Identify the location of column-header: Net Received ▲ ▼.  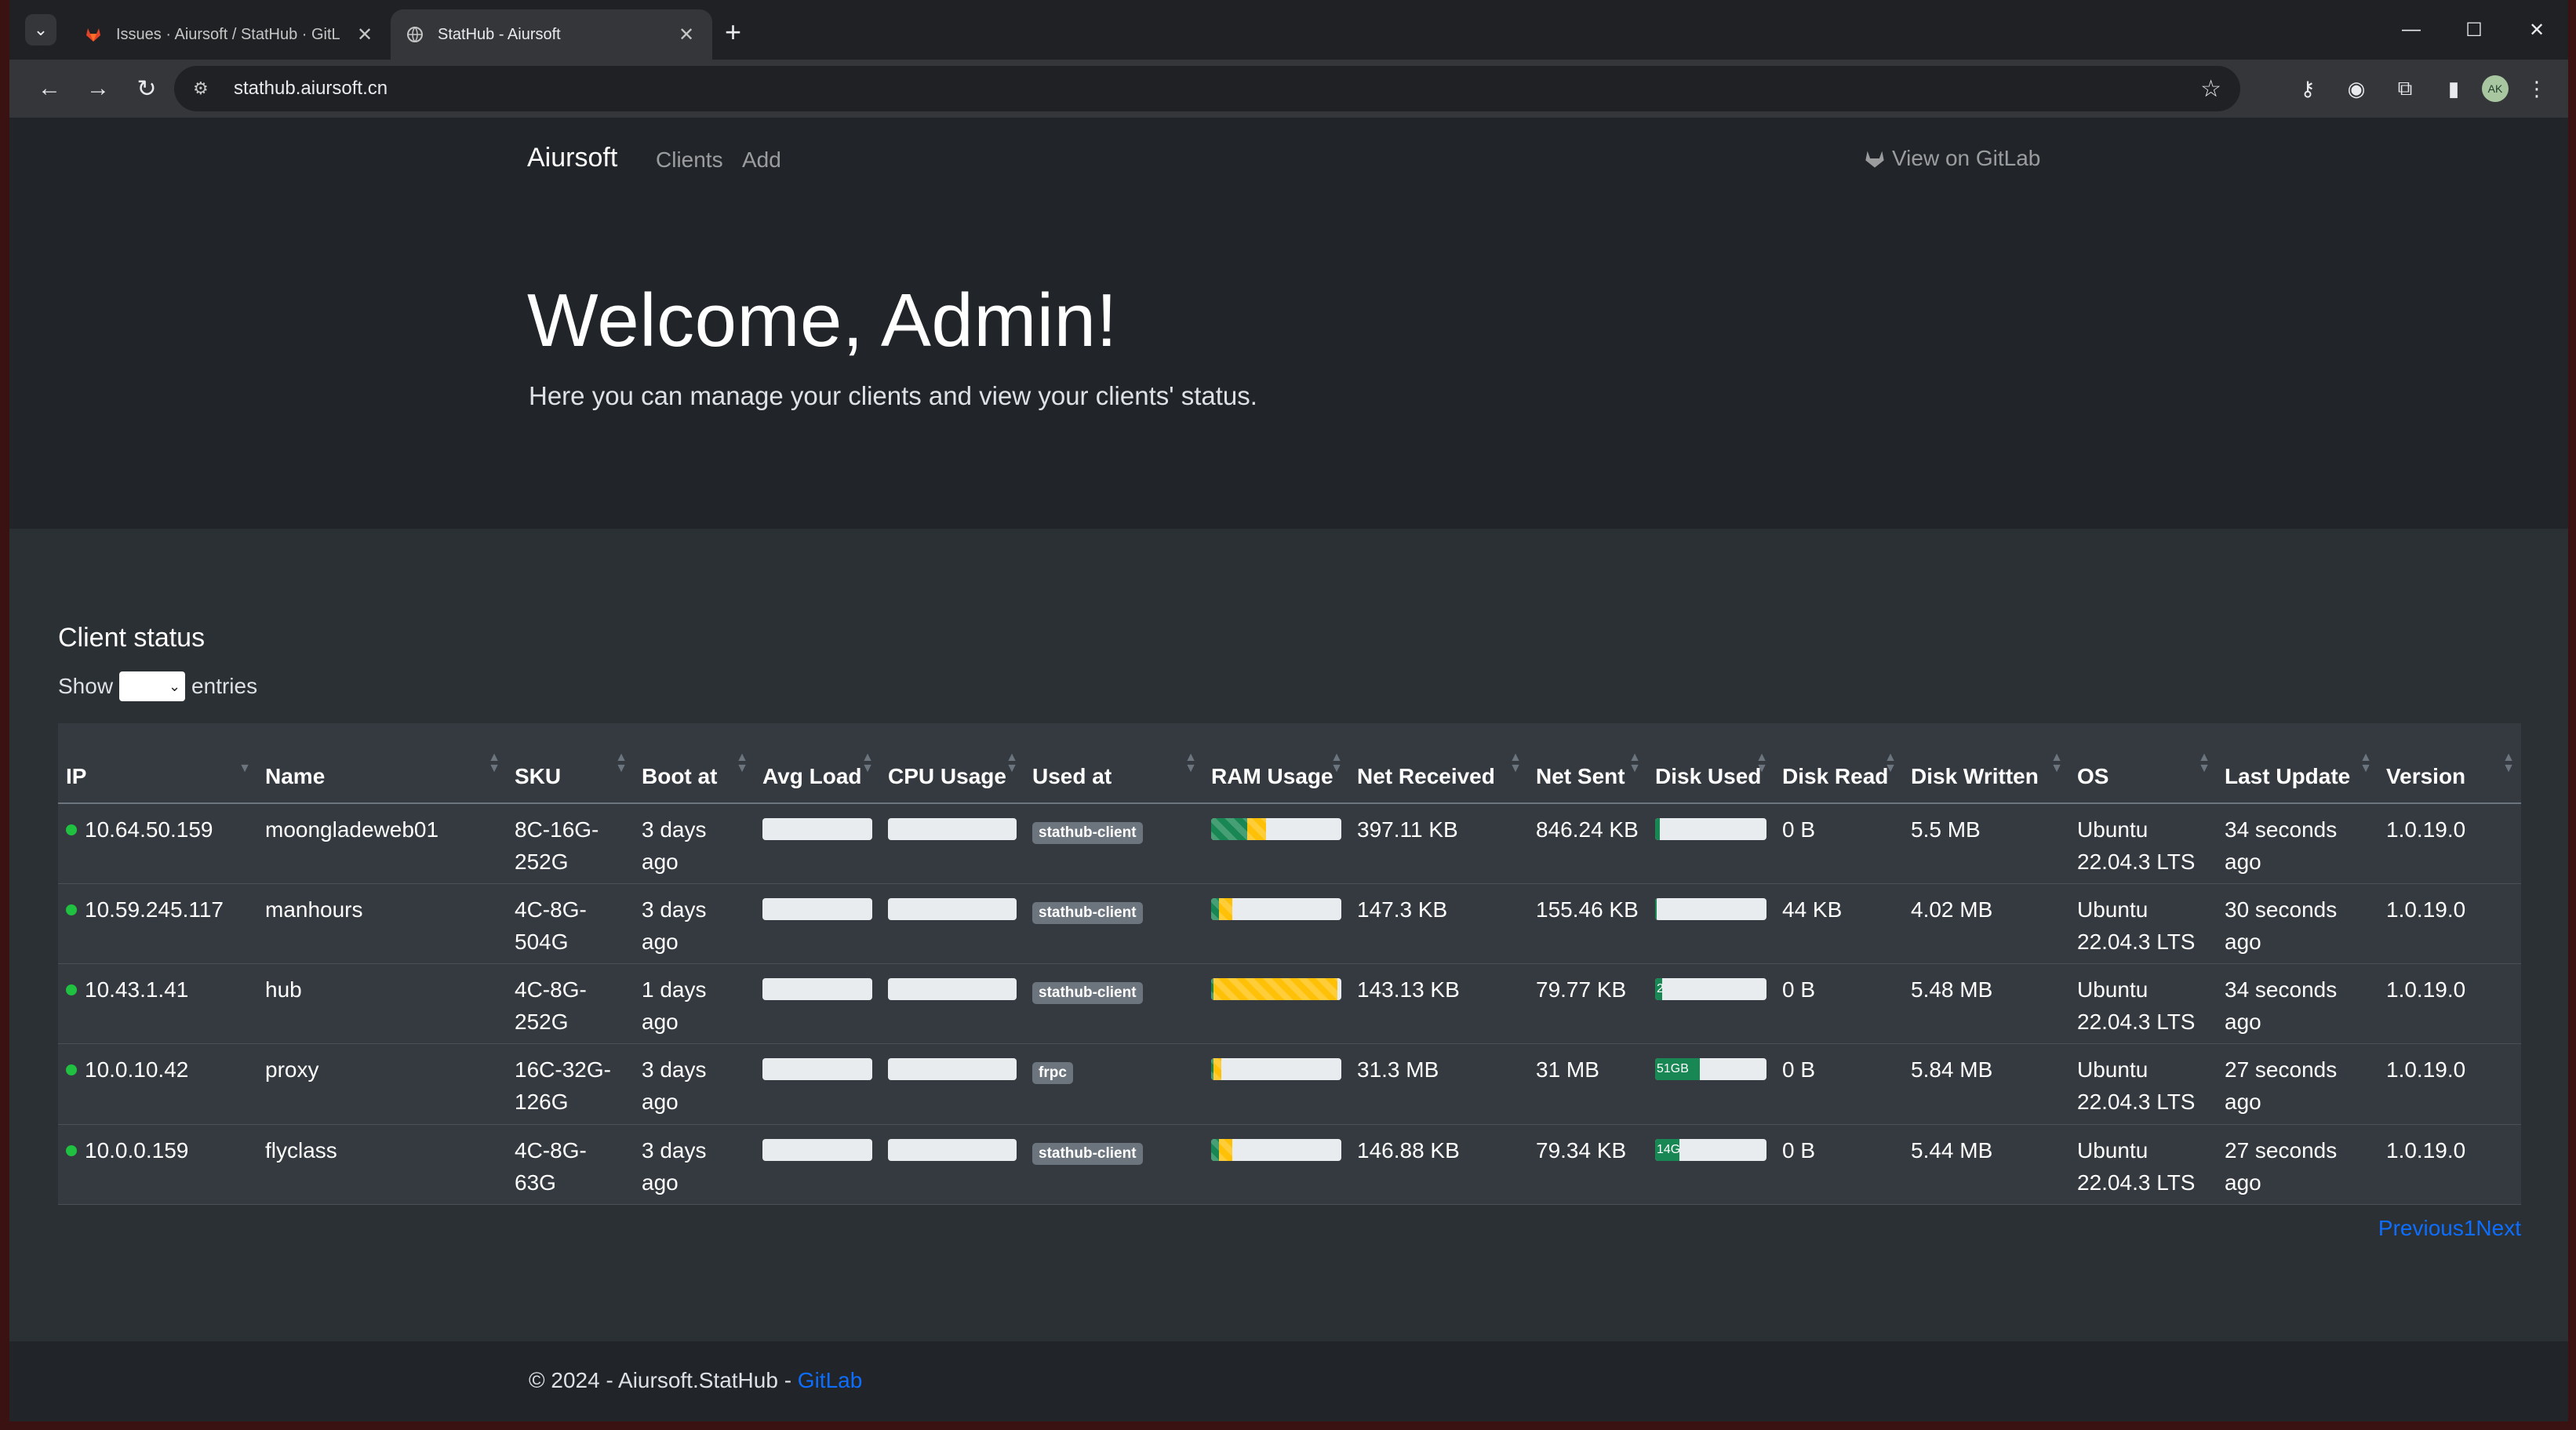
(1438, 763).